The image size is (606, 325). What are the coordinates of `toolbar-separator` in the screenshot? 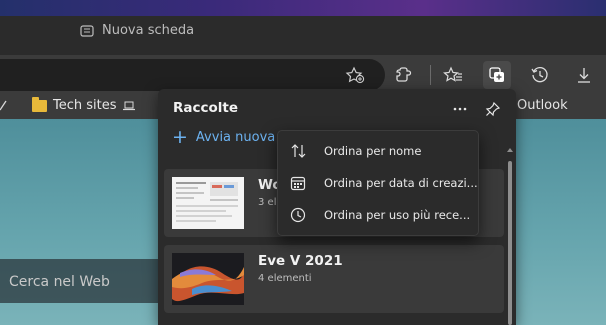 It's located at (430, 75).